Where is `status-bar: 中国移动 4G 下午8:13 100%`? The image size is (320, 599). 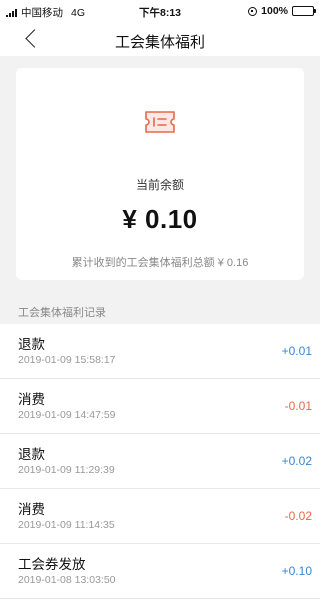
status-bar: 中国移动 4G 下午8:13 100% is located at coordinates (160, 11).